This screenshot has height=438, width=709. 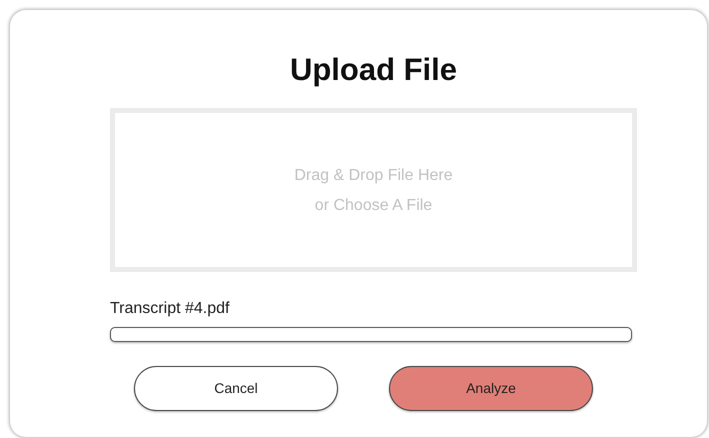 What do you see at coordinates (373, 206) in the screenshot?
I see `drop-hint: or Choose A File` at bounding box center [373, 206].